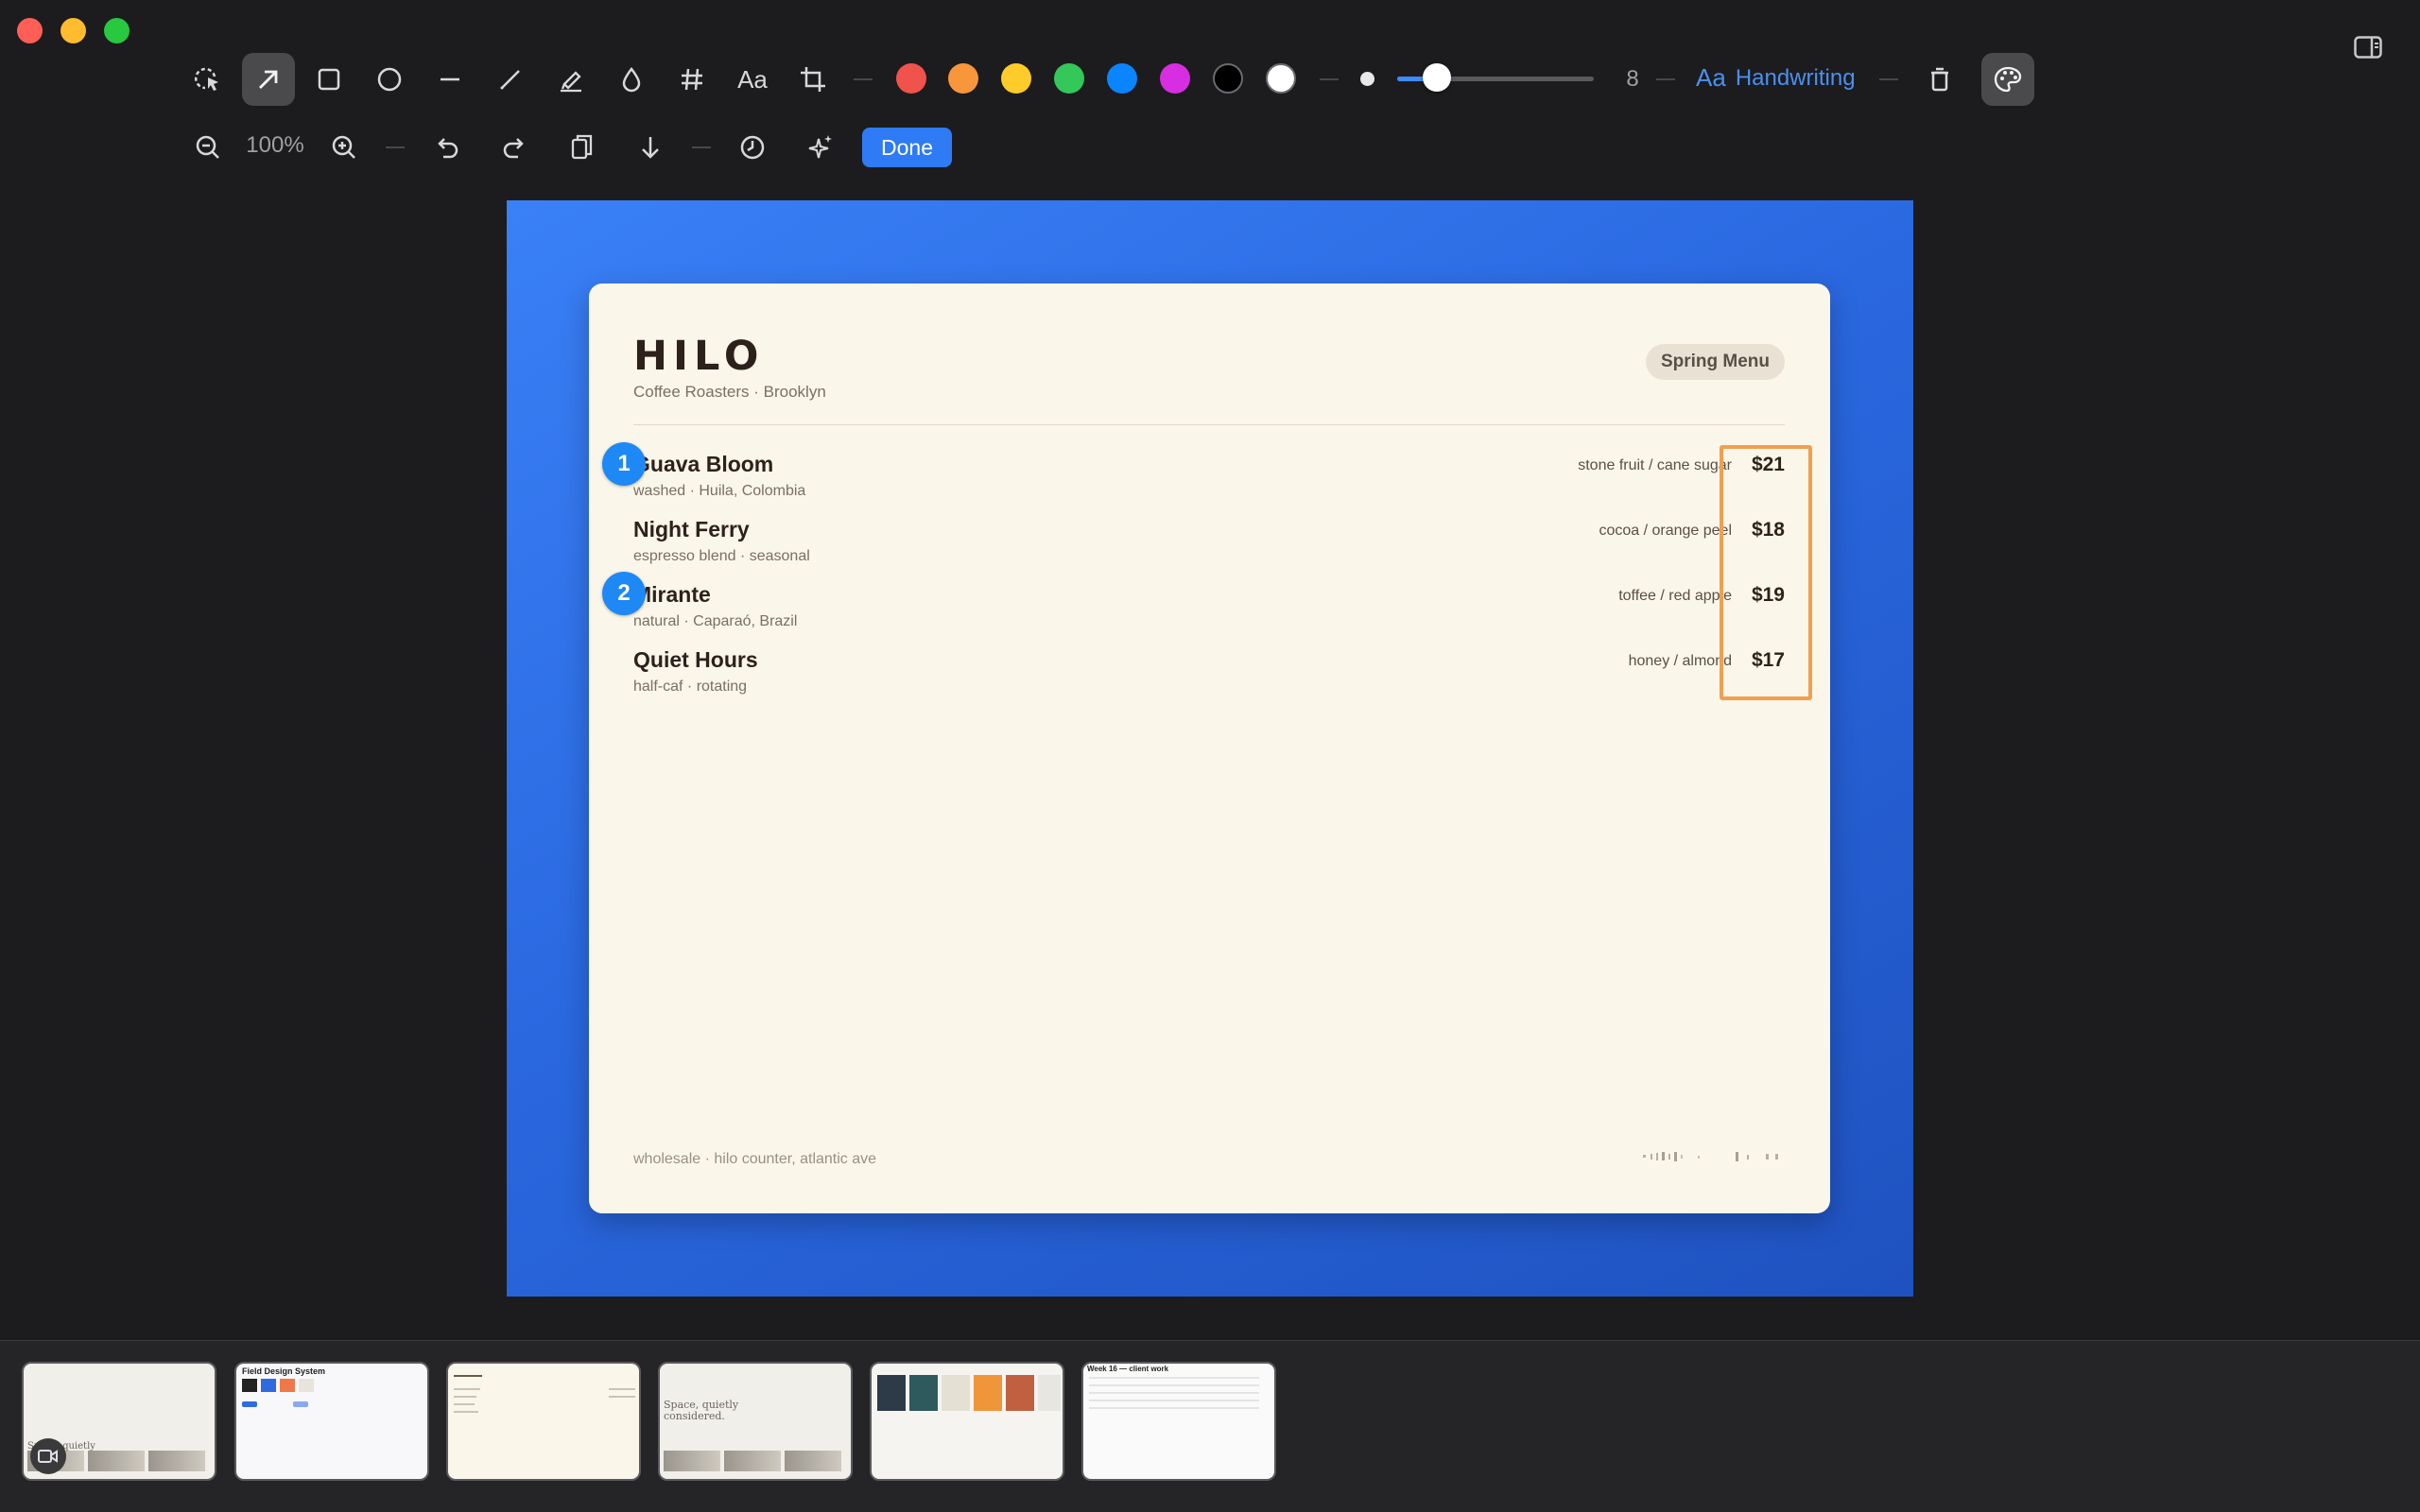  Describe the element at coordinates (1209, 424) in the screenshot. I see `header-divider` at that location.